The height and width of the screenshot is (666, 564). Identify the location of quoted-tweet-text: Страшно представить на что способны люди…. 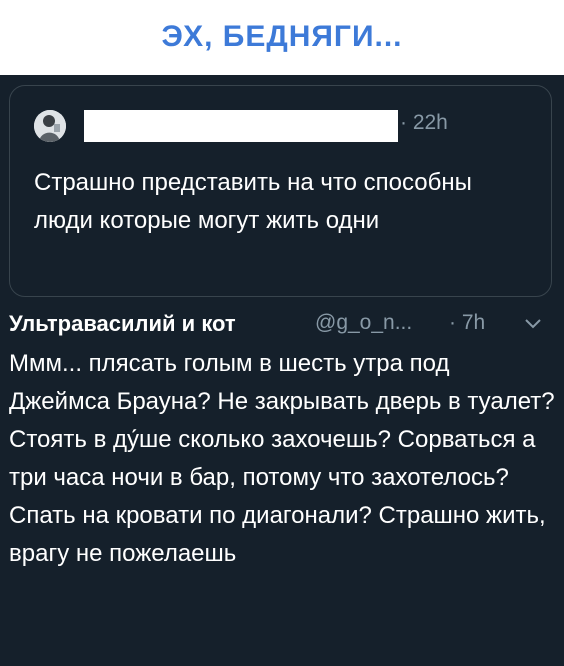
(253, 201).